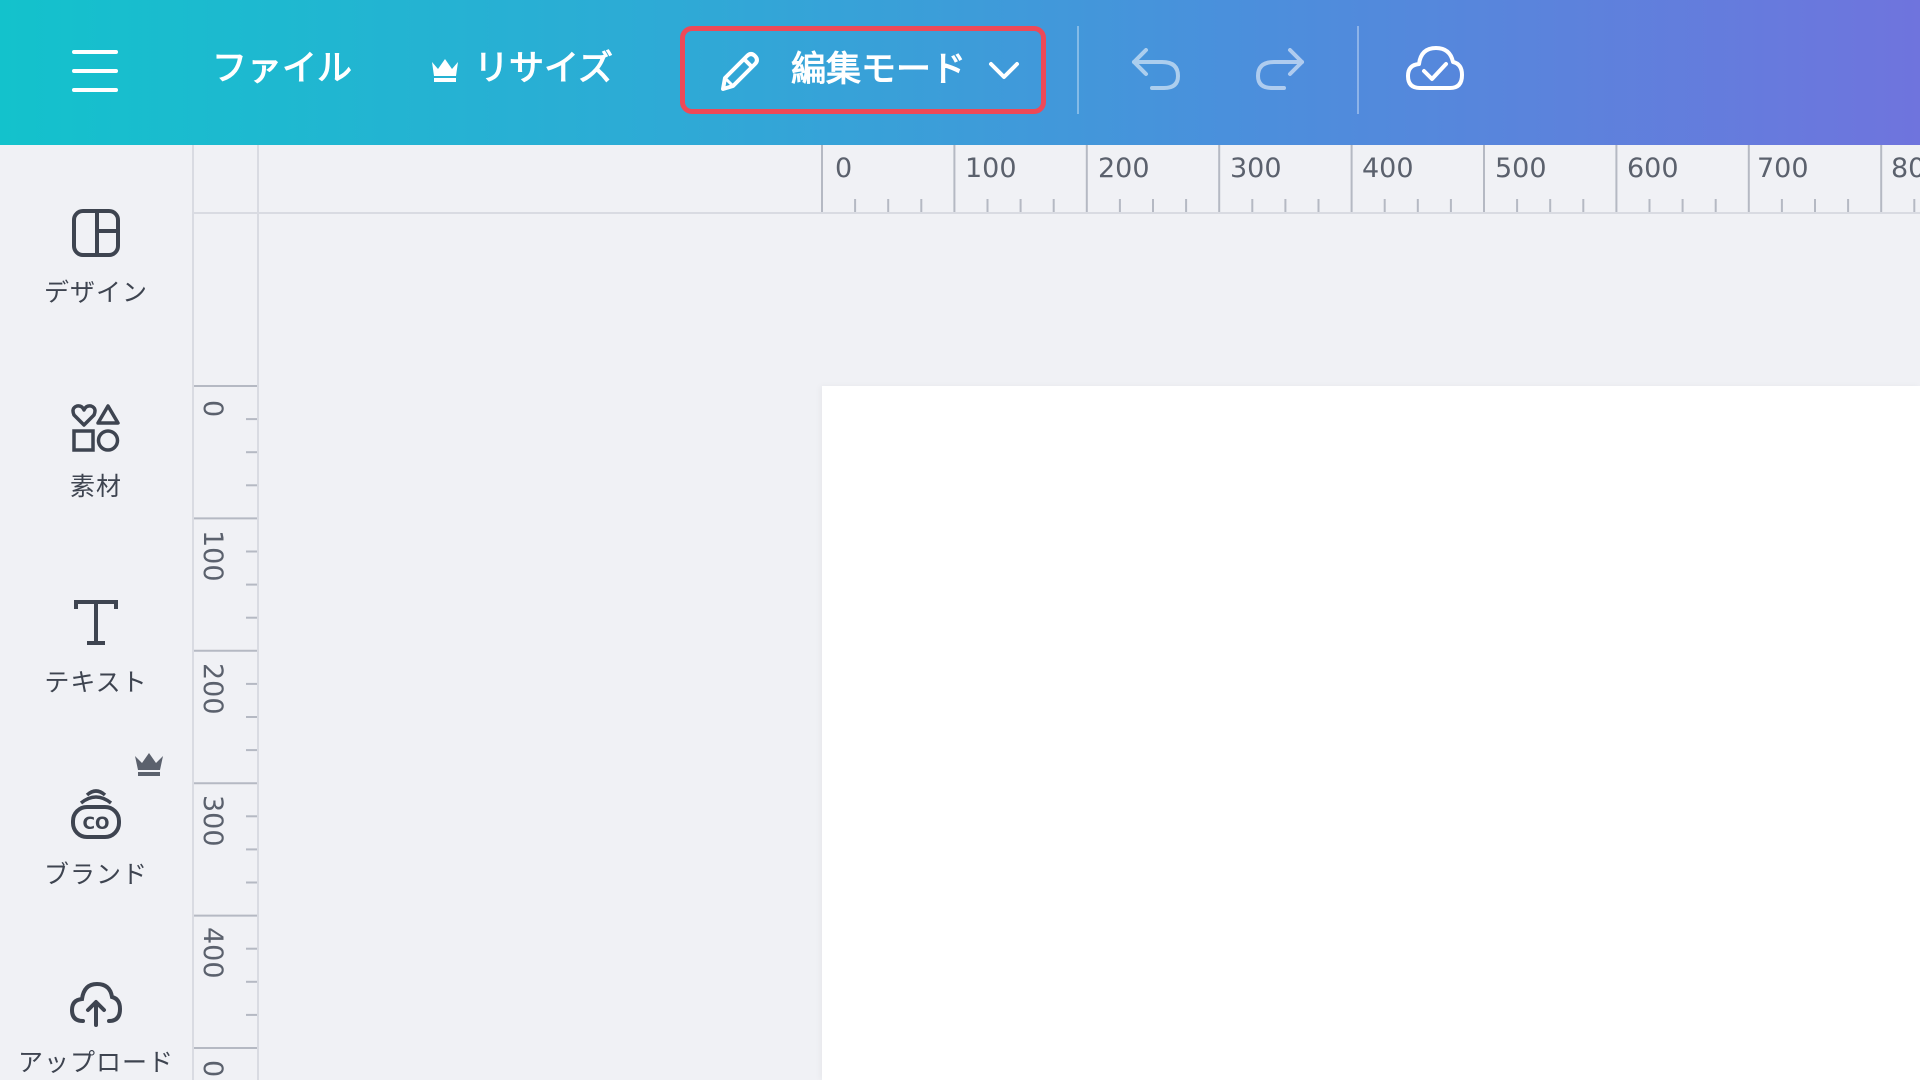 This screenshot has height=1080, width=1920. What do you see at coordinates (282, 69) in the screenshot?
I see `file-menu-button: ファイル` at bounding box center [282, 69].